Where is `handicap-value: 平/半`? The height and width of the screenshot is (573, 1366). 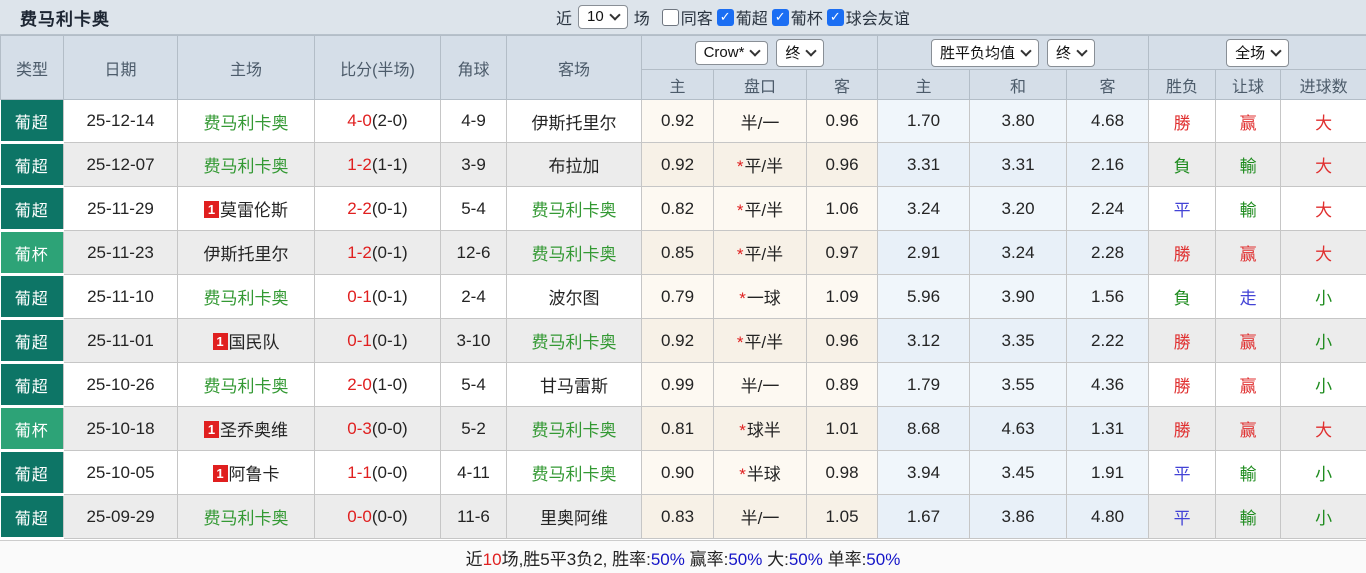 handicap-value: 平/半 is located at coordinates (763, 254).